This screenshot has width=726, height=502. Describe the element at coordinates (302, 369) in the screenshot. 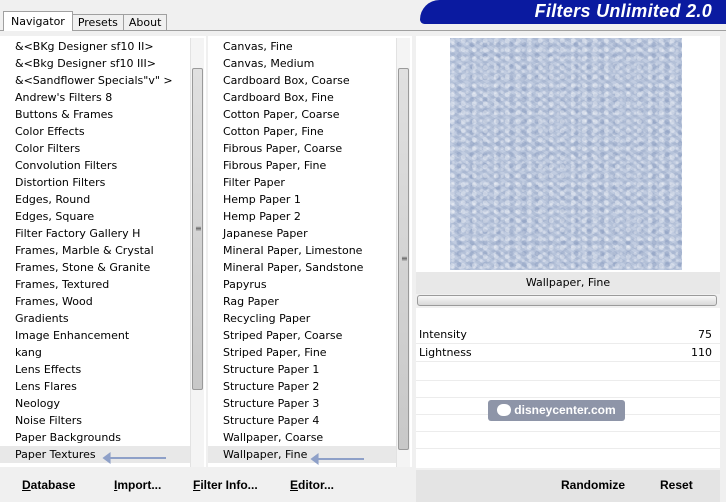

I see `filter-item: Structure Paper 1` at that location.